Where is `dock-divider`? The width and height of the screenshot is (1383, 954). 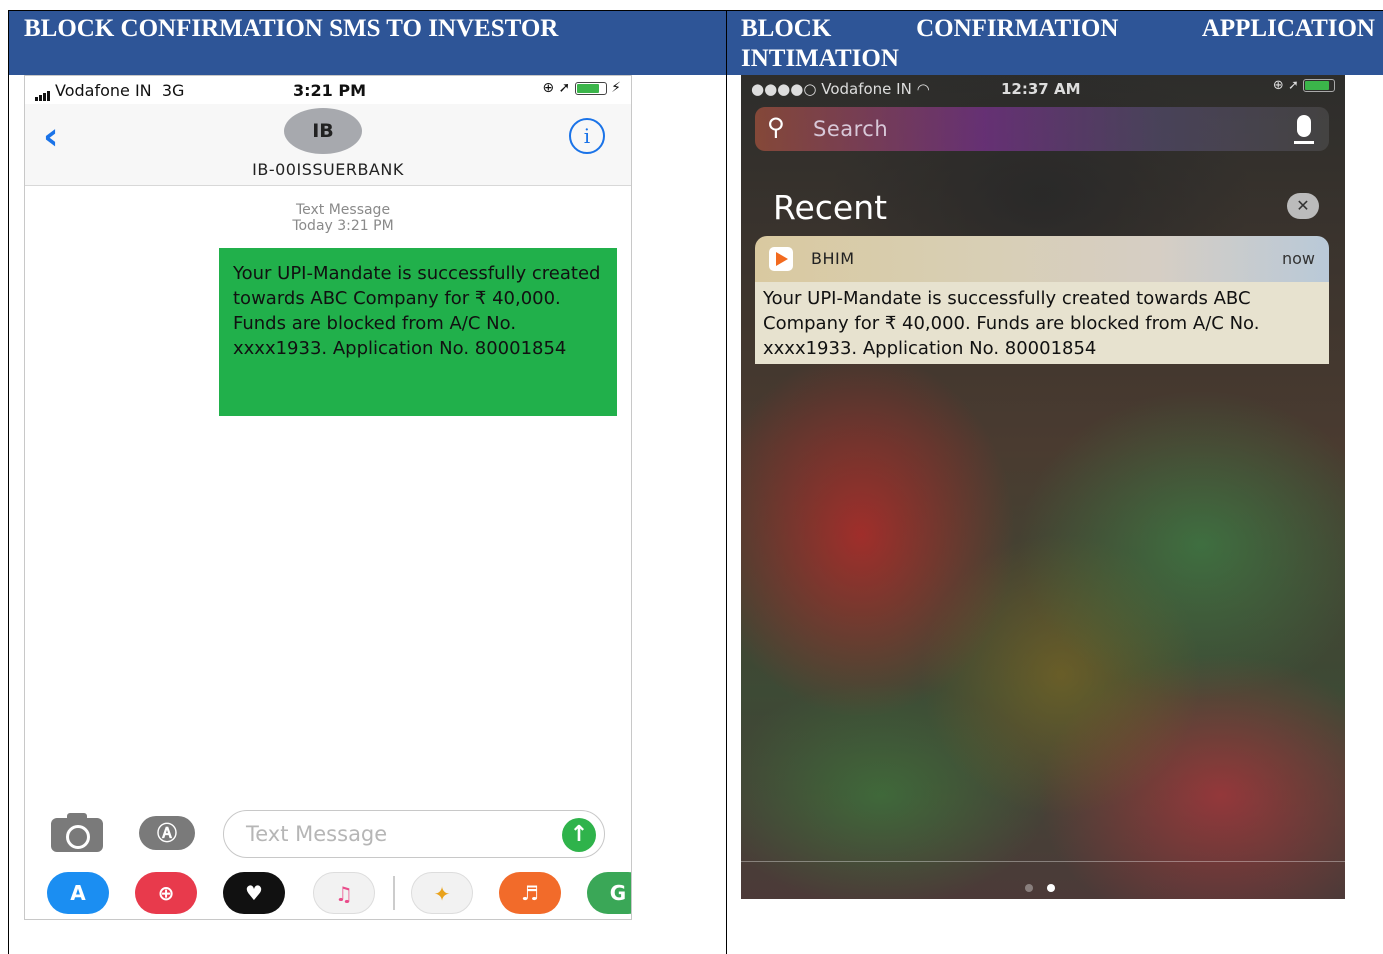 dock-divider is located at coordinates (394, 893).